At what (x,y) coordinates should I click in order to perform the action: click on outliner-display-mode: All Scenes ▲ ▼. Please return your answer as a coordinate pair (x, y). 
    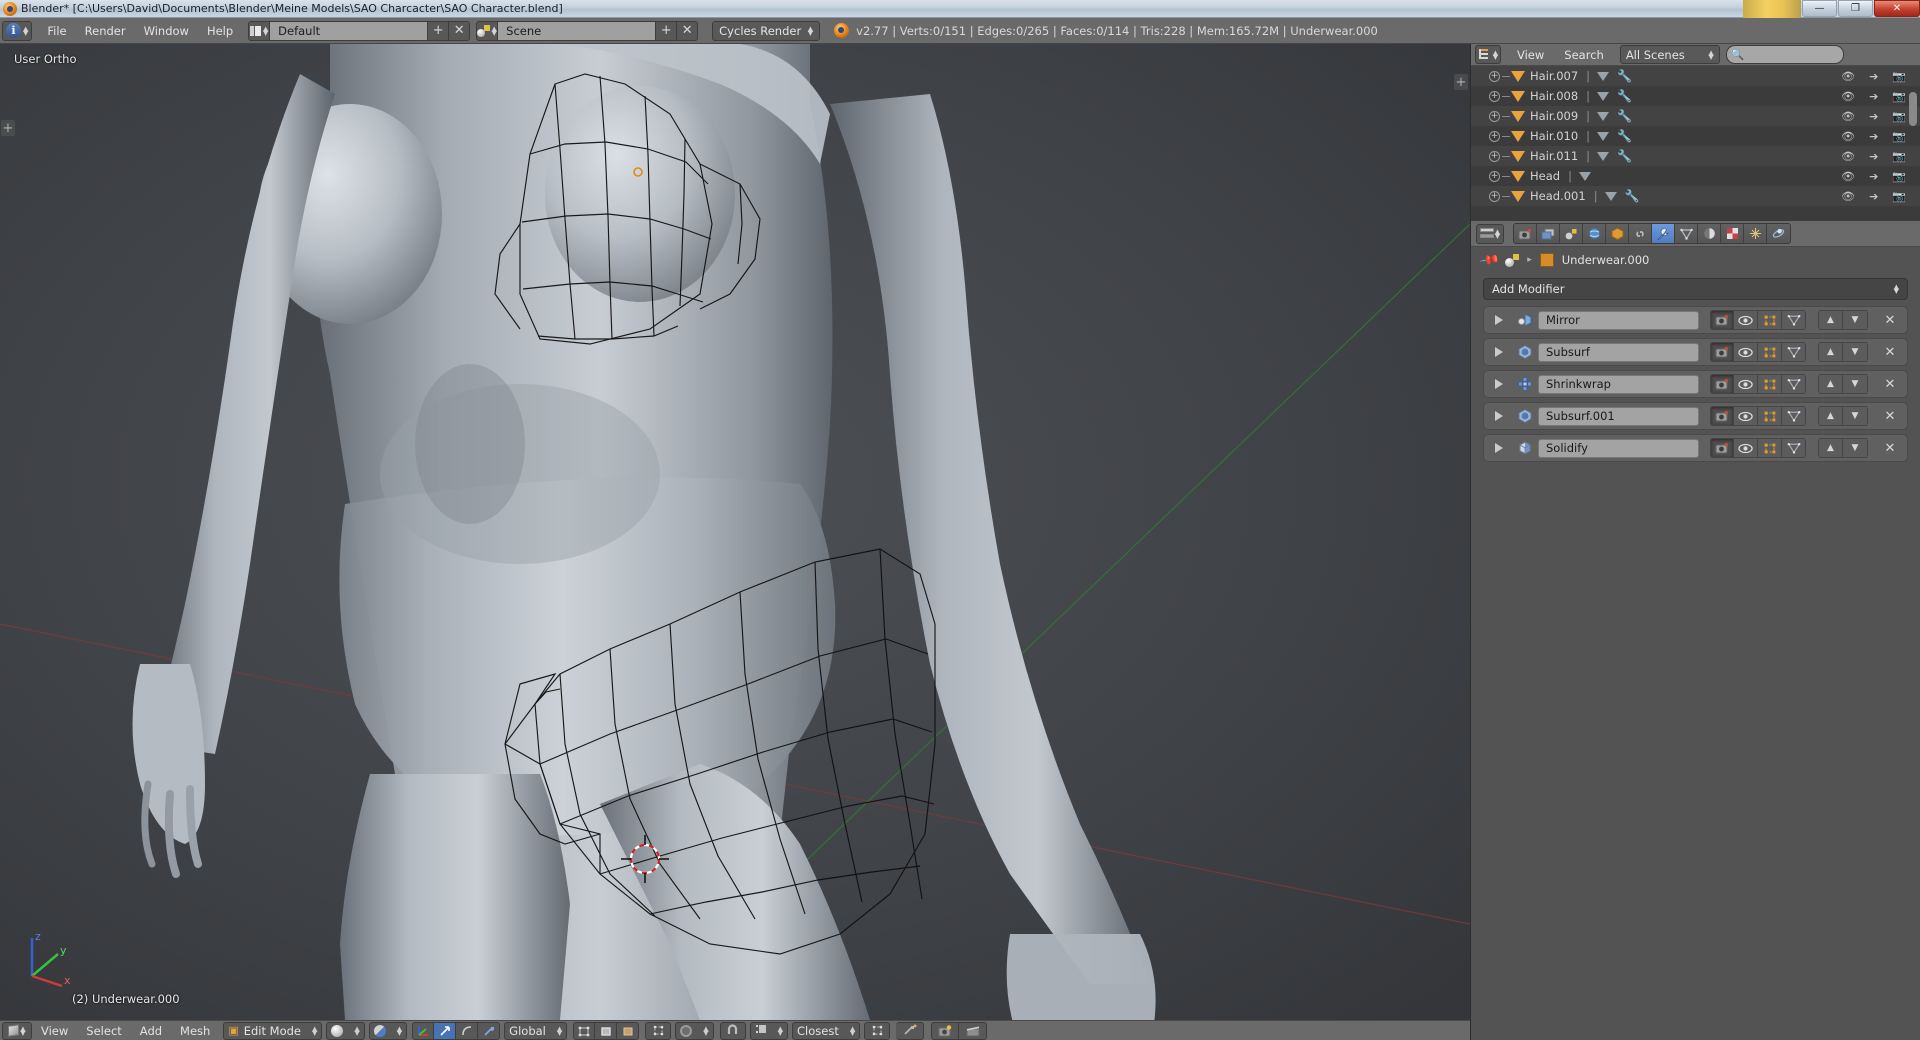
    Looking at the image, I should click on (1669, 54).